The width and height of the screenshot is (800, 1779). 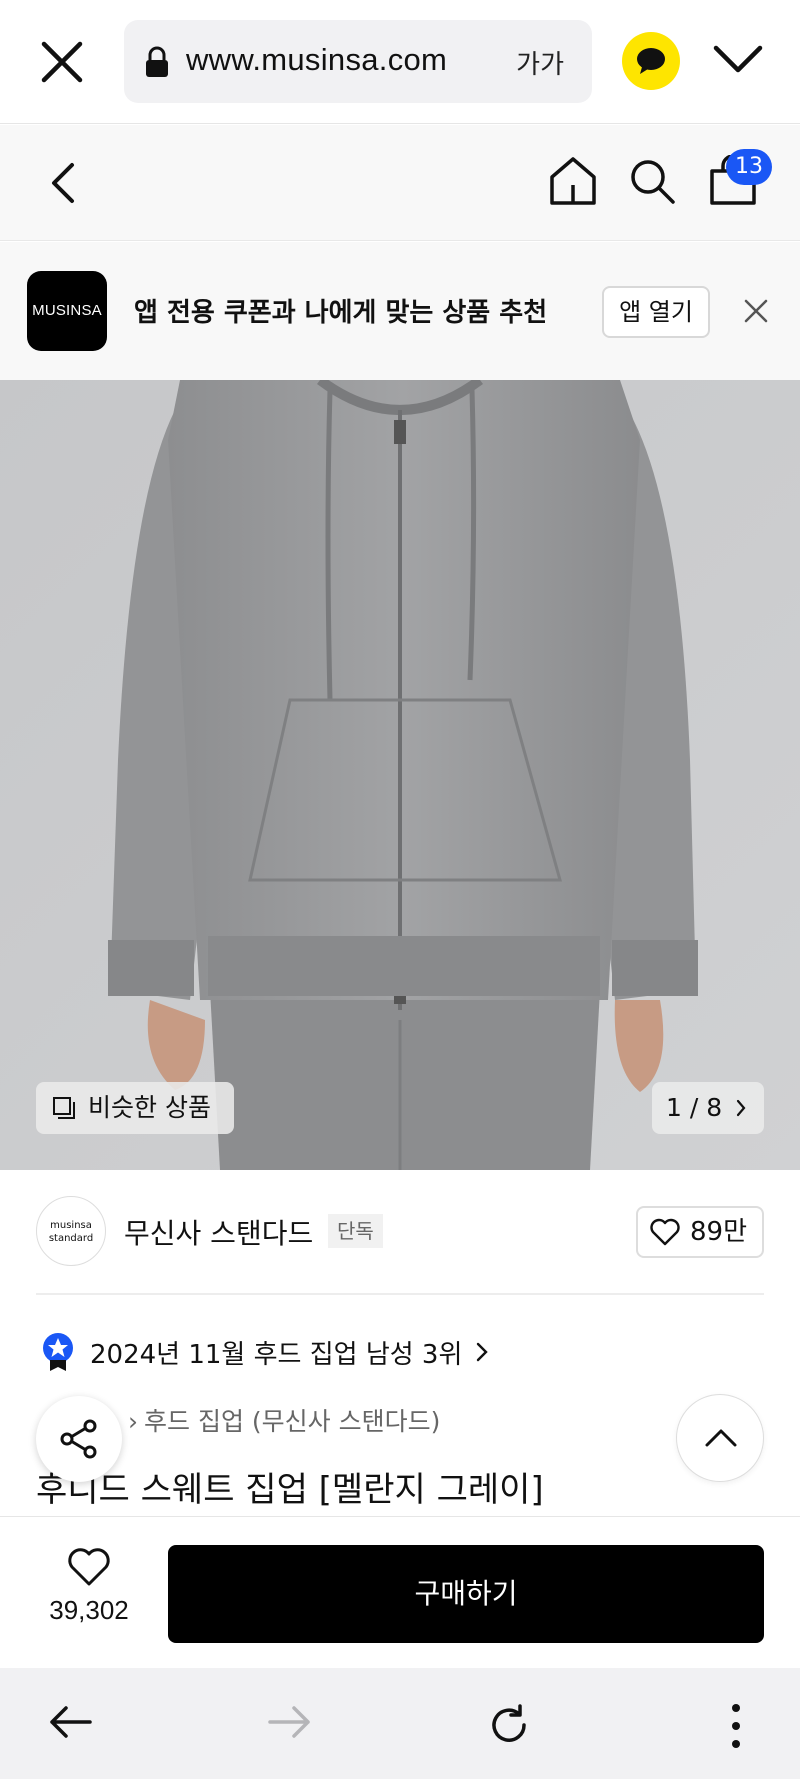 What do you see at coordinates (719, 1232) in the screenshot?
I see `brand-like-count: 89만` at bounding box center [719, 1232].